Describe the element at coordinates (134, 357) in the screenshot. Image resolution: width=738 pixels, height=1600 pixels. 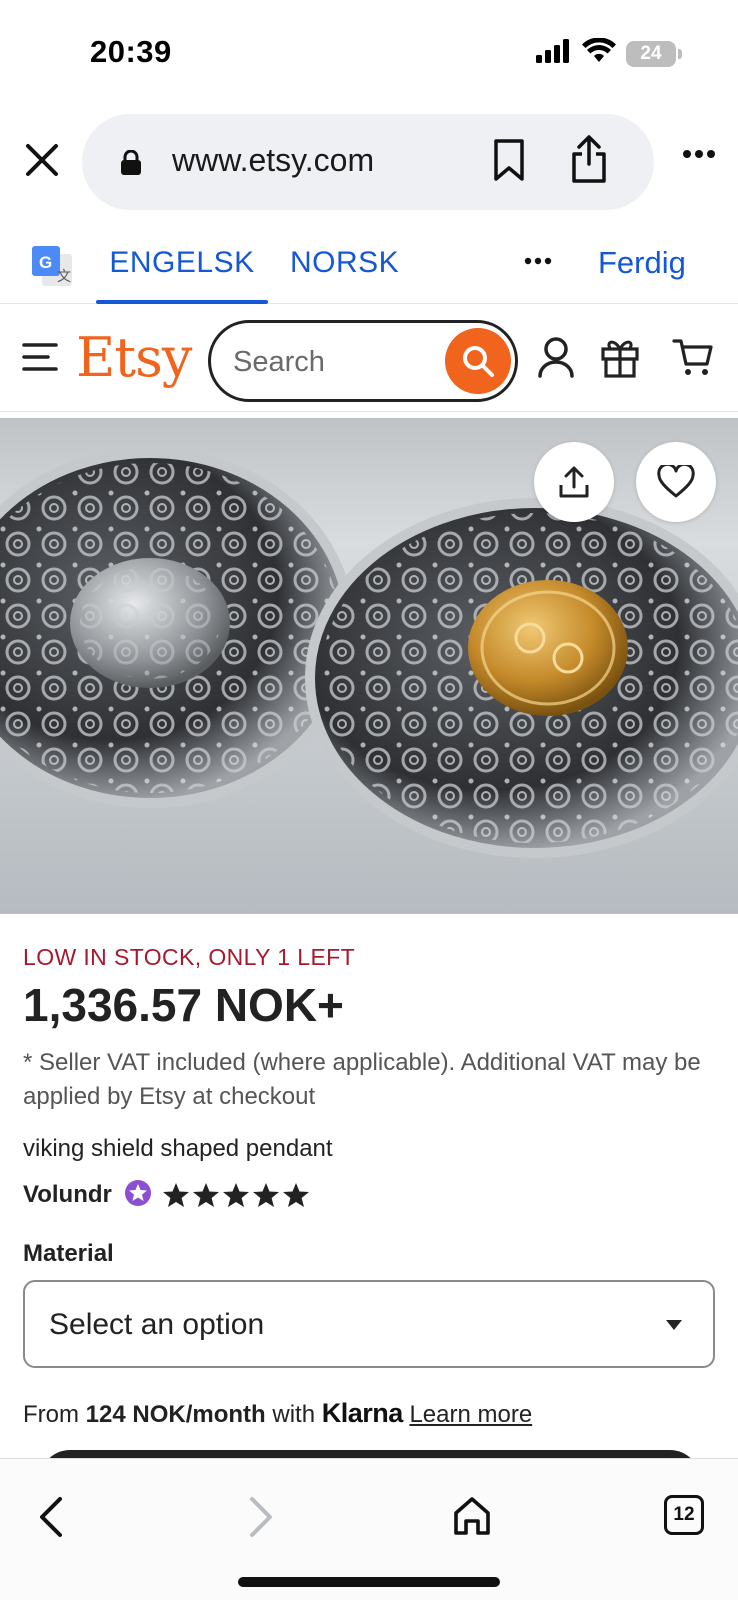
I see `etsy-logo: Etsy` at that location.